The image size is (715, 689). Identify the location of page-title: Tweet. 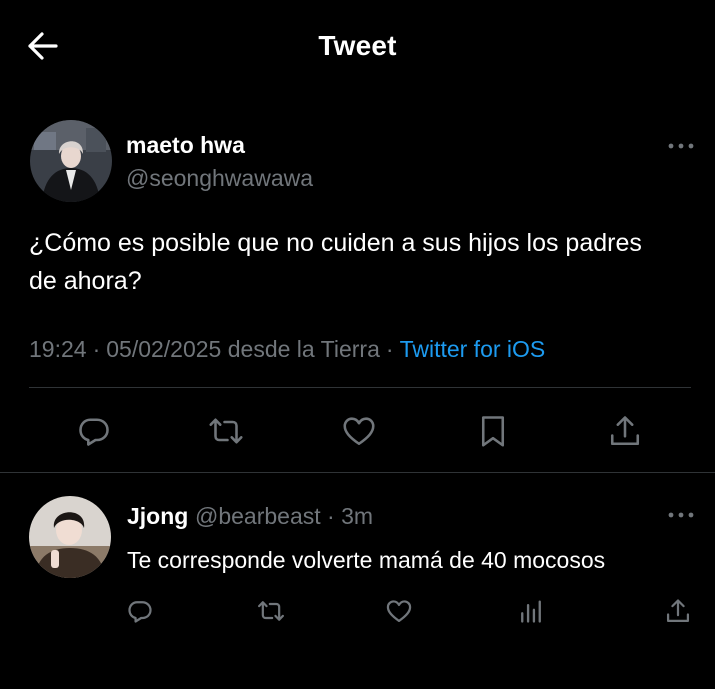
(357, 45).